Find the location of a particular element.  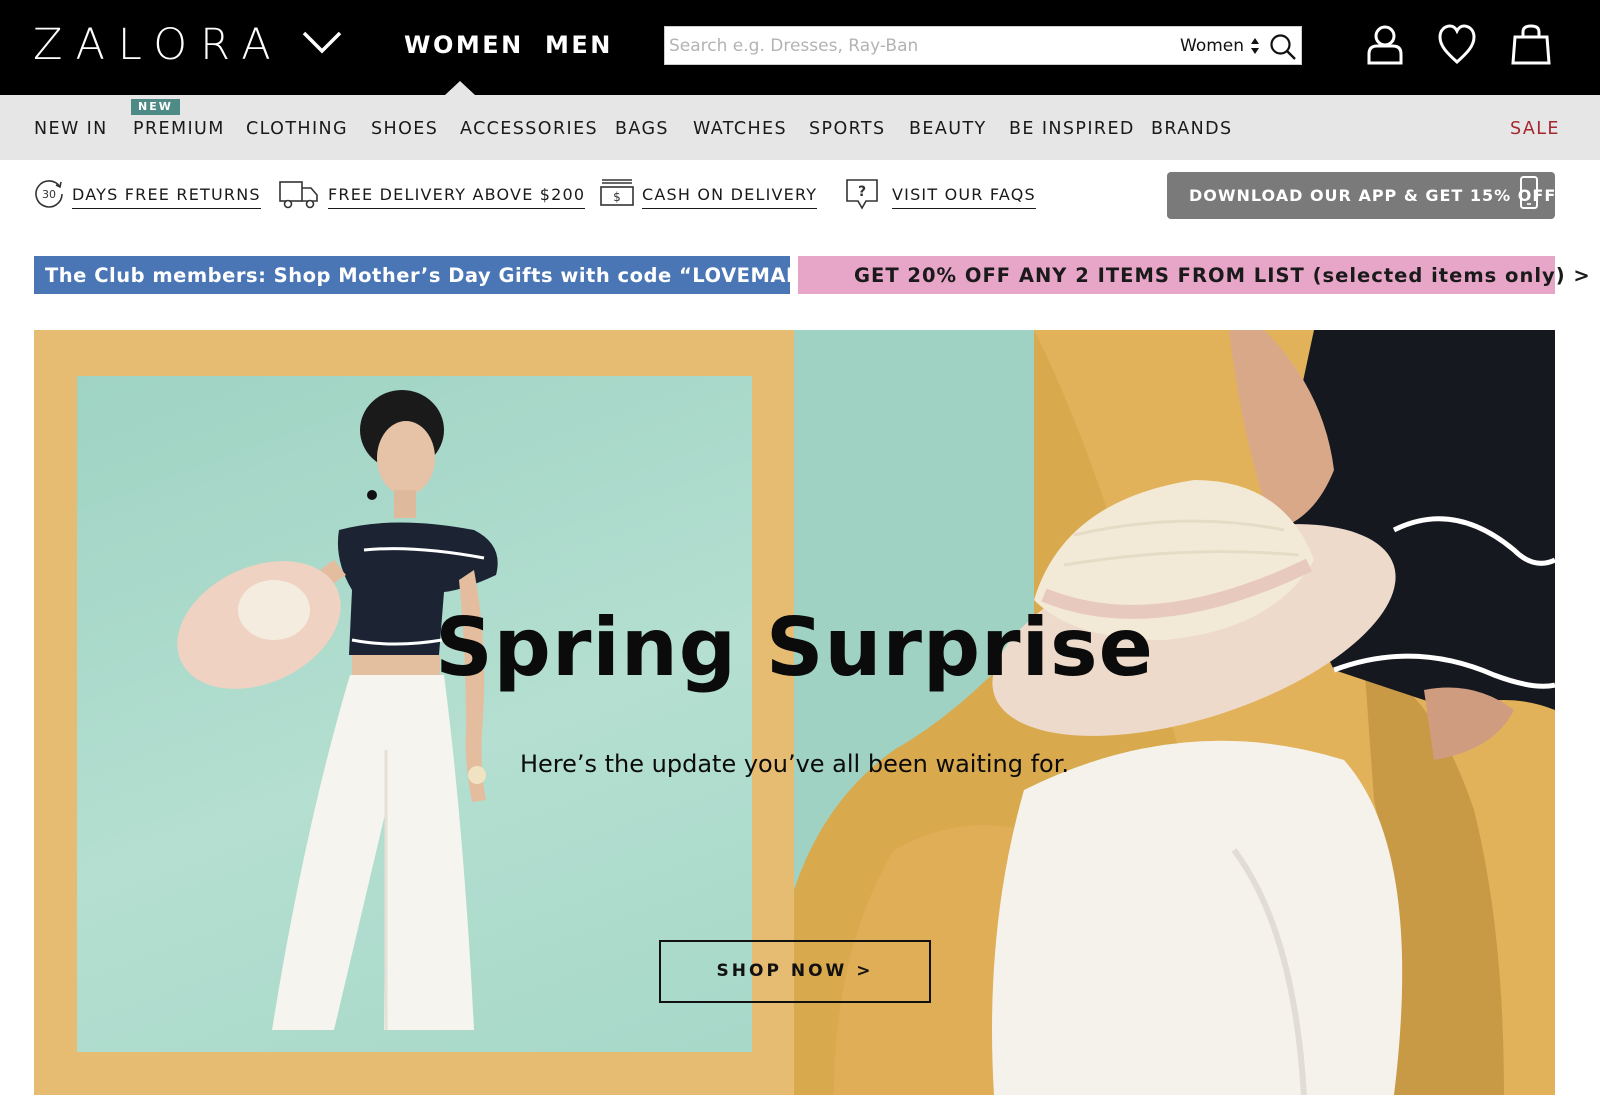

search-bar: Women is located at coordinates (983, 45).